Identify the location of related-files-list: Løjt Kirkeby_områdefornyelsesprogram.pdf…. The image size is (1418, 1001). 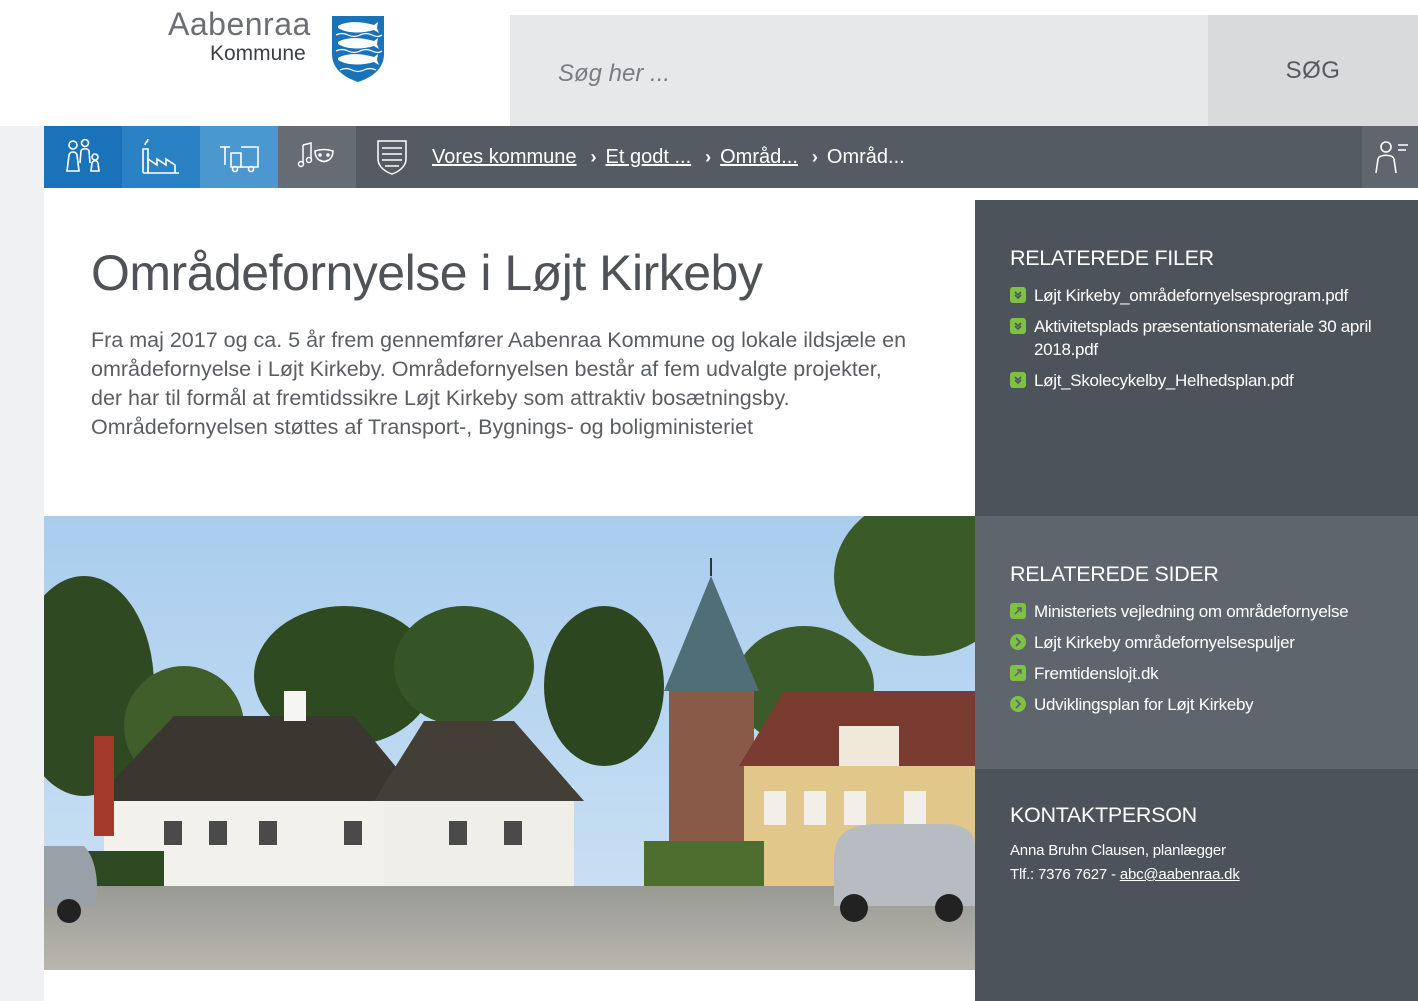
(1210, 342).